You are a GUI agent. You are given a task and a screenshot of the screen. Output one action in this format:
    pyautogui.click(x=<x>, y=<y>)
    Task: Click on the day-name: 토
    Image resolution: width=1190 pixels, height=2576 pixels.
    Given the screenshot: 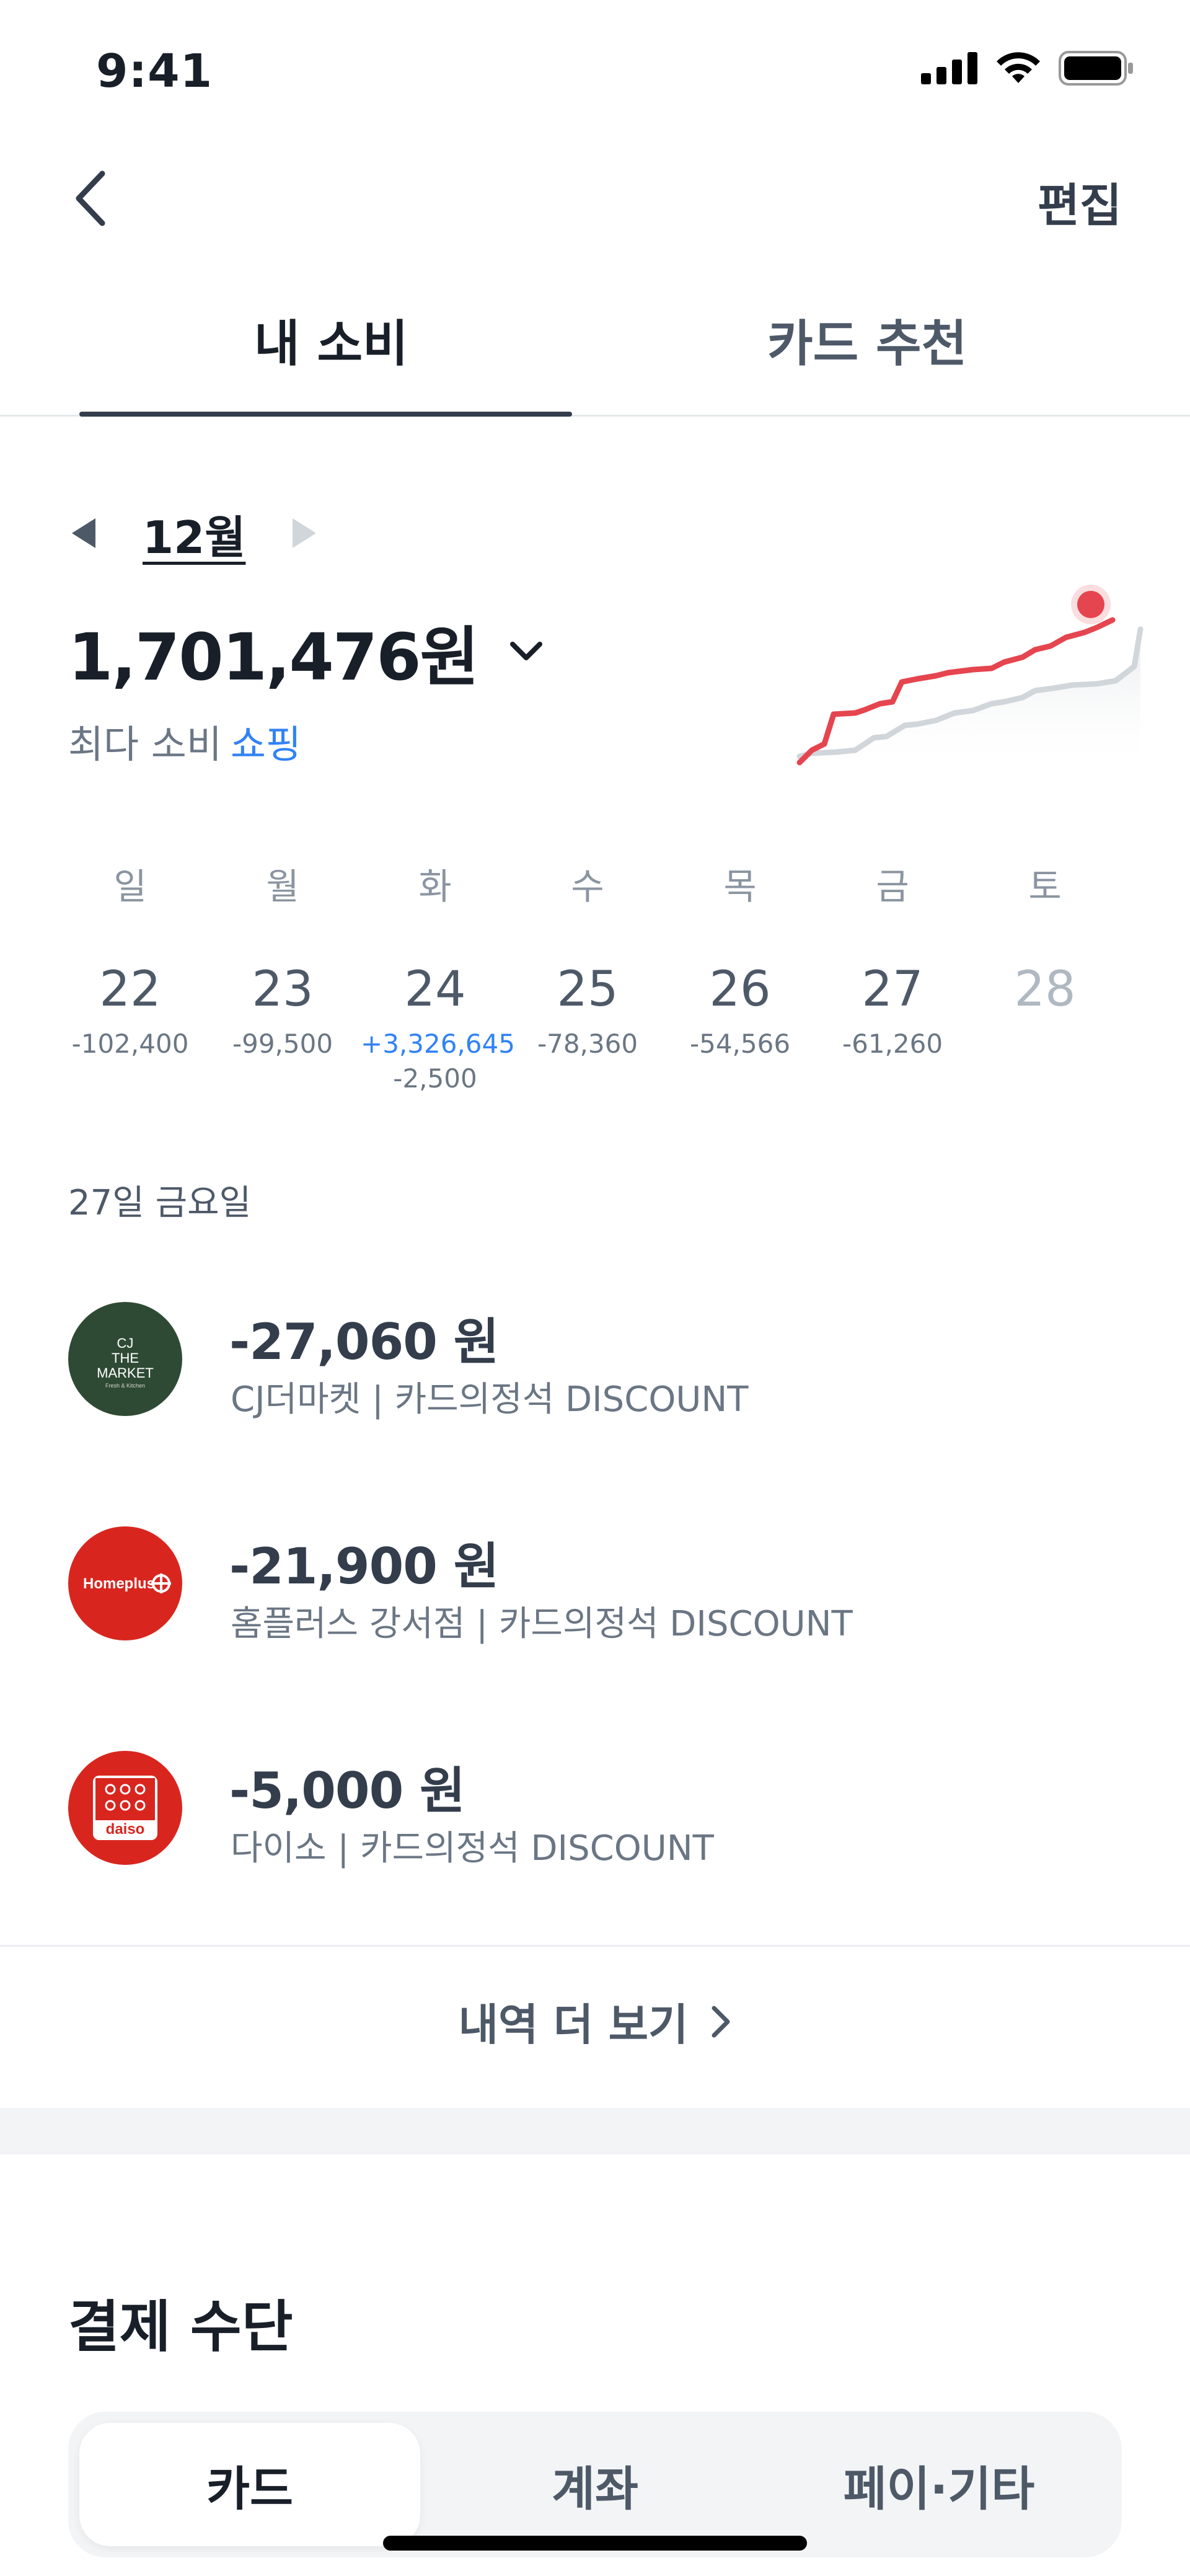 What is the action you would take?
    pyautogui.click(x=1045, y=886)
    